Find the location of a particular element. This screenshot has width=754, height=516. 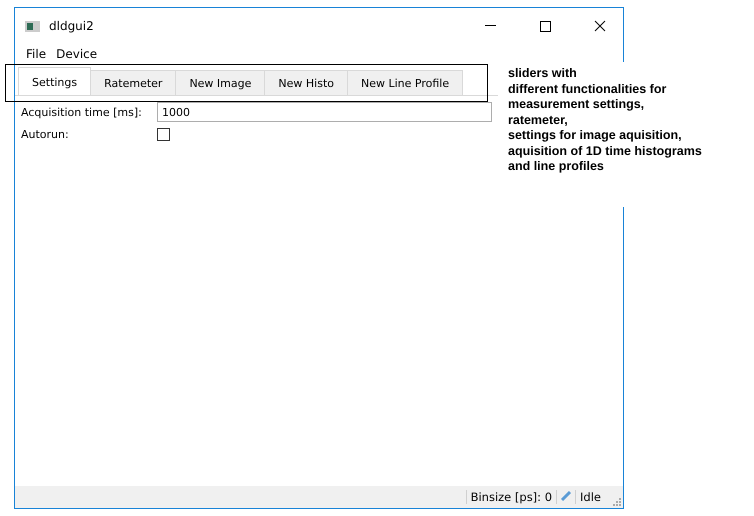

close-icon is located at coordinates (600, 26).